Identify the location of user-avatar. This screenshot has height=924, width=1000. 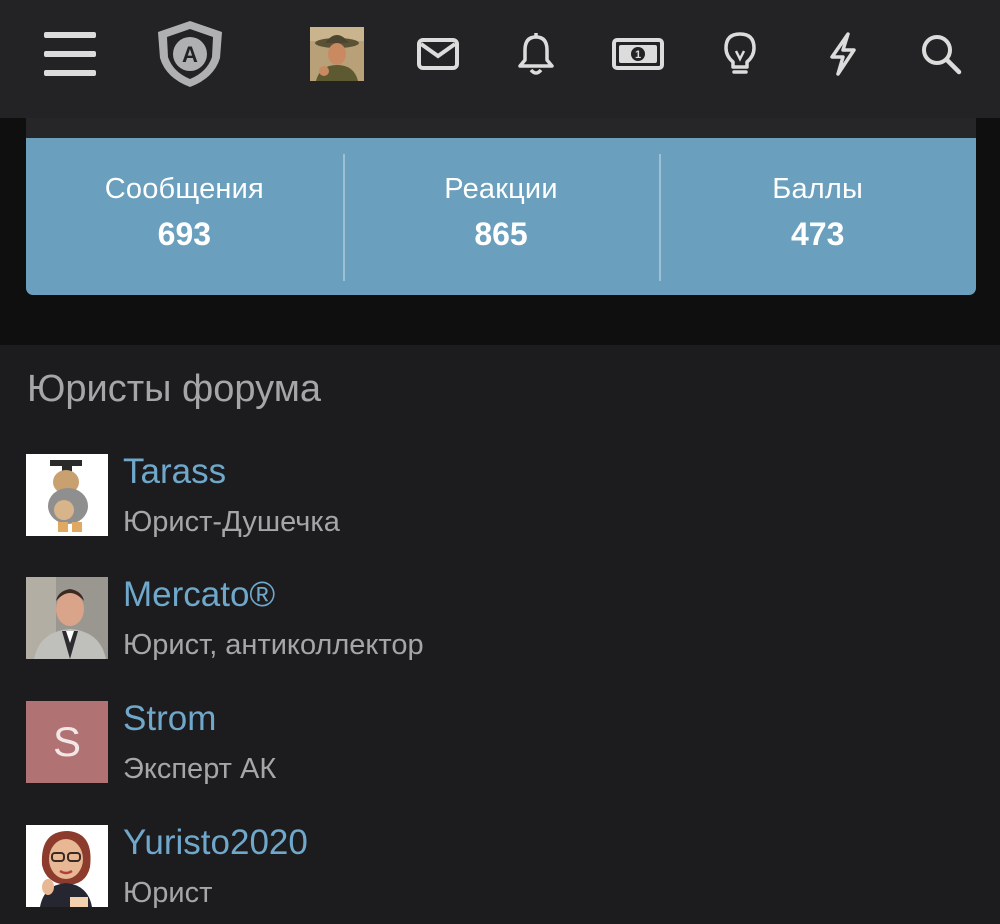
(337, 54).